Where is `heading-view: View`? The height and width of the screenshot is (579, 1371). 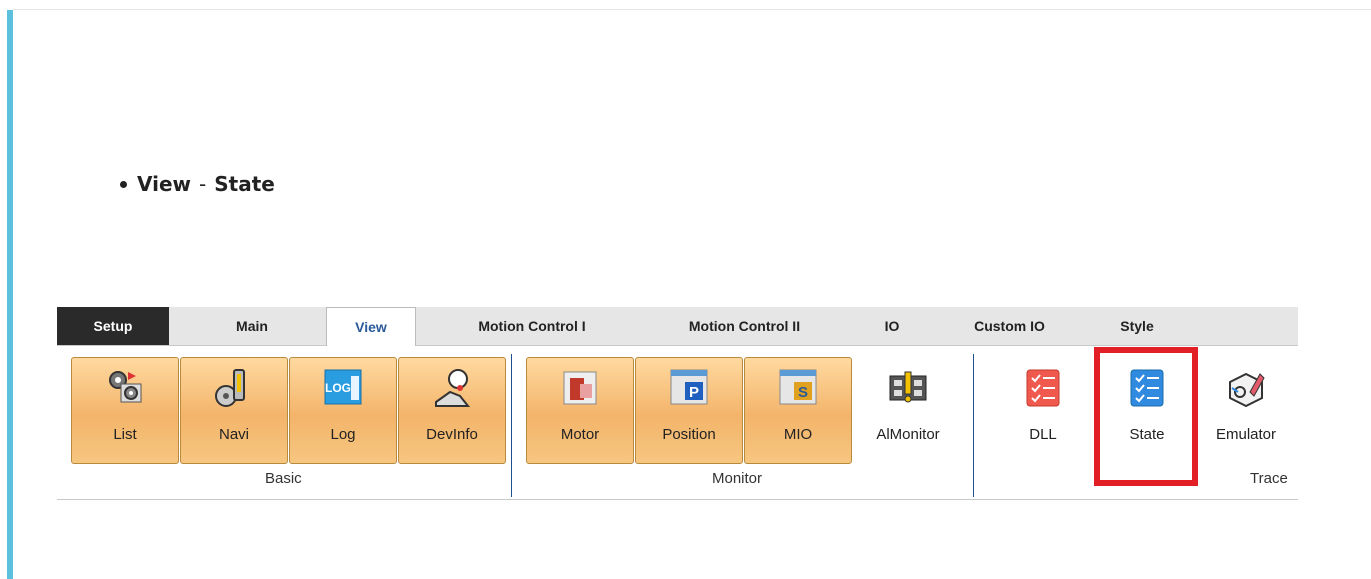
heading-view: View is located at coordinates (164, 184).